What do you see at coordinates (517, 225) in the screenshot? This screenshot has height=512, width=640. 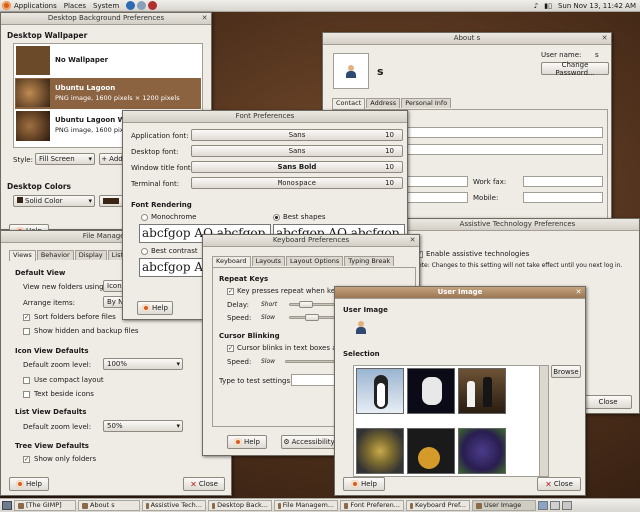 I see `titlebar: Assistive Technology Preferences` at bounding box center [517, 225].